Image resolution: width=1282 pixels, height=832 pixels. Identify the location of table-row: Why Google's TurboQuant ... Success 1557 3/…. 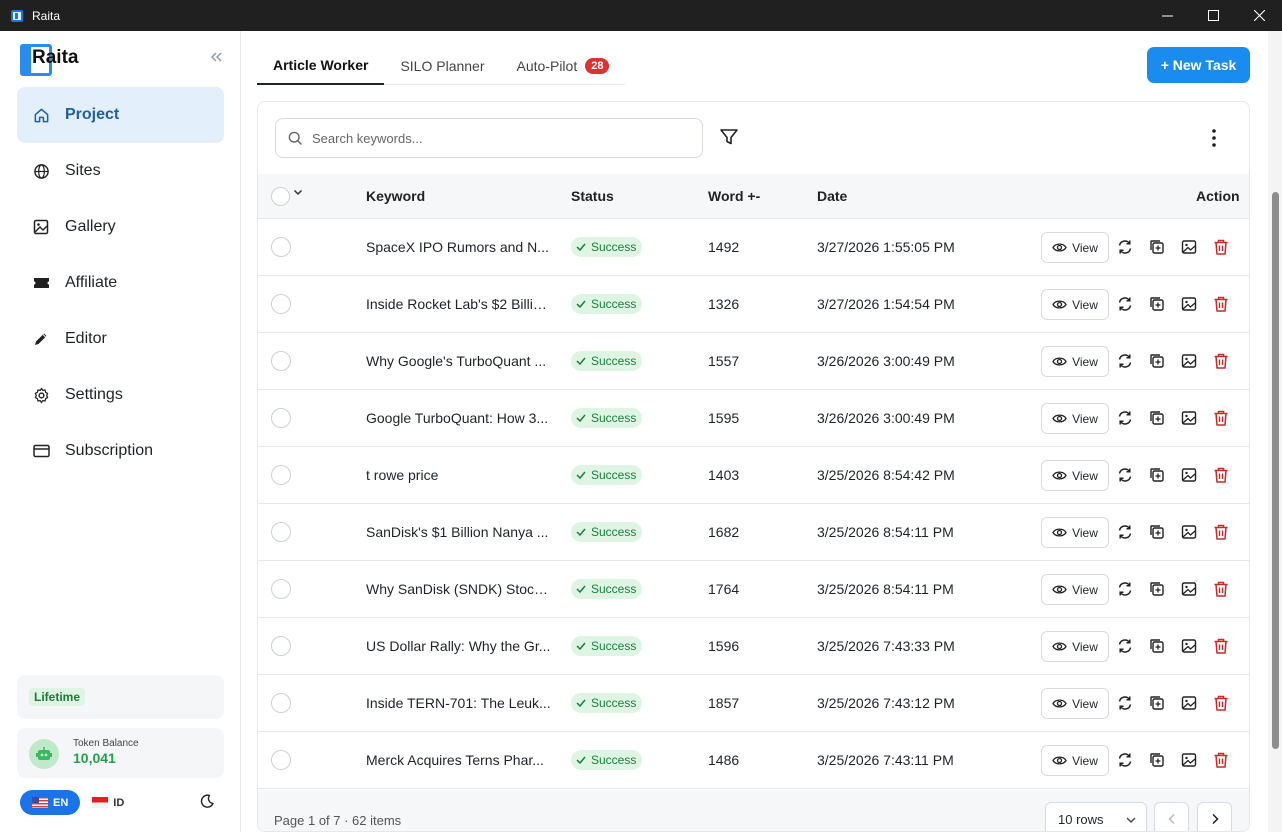
(753, 361).